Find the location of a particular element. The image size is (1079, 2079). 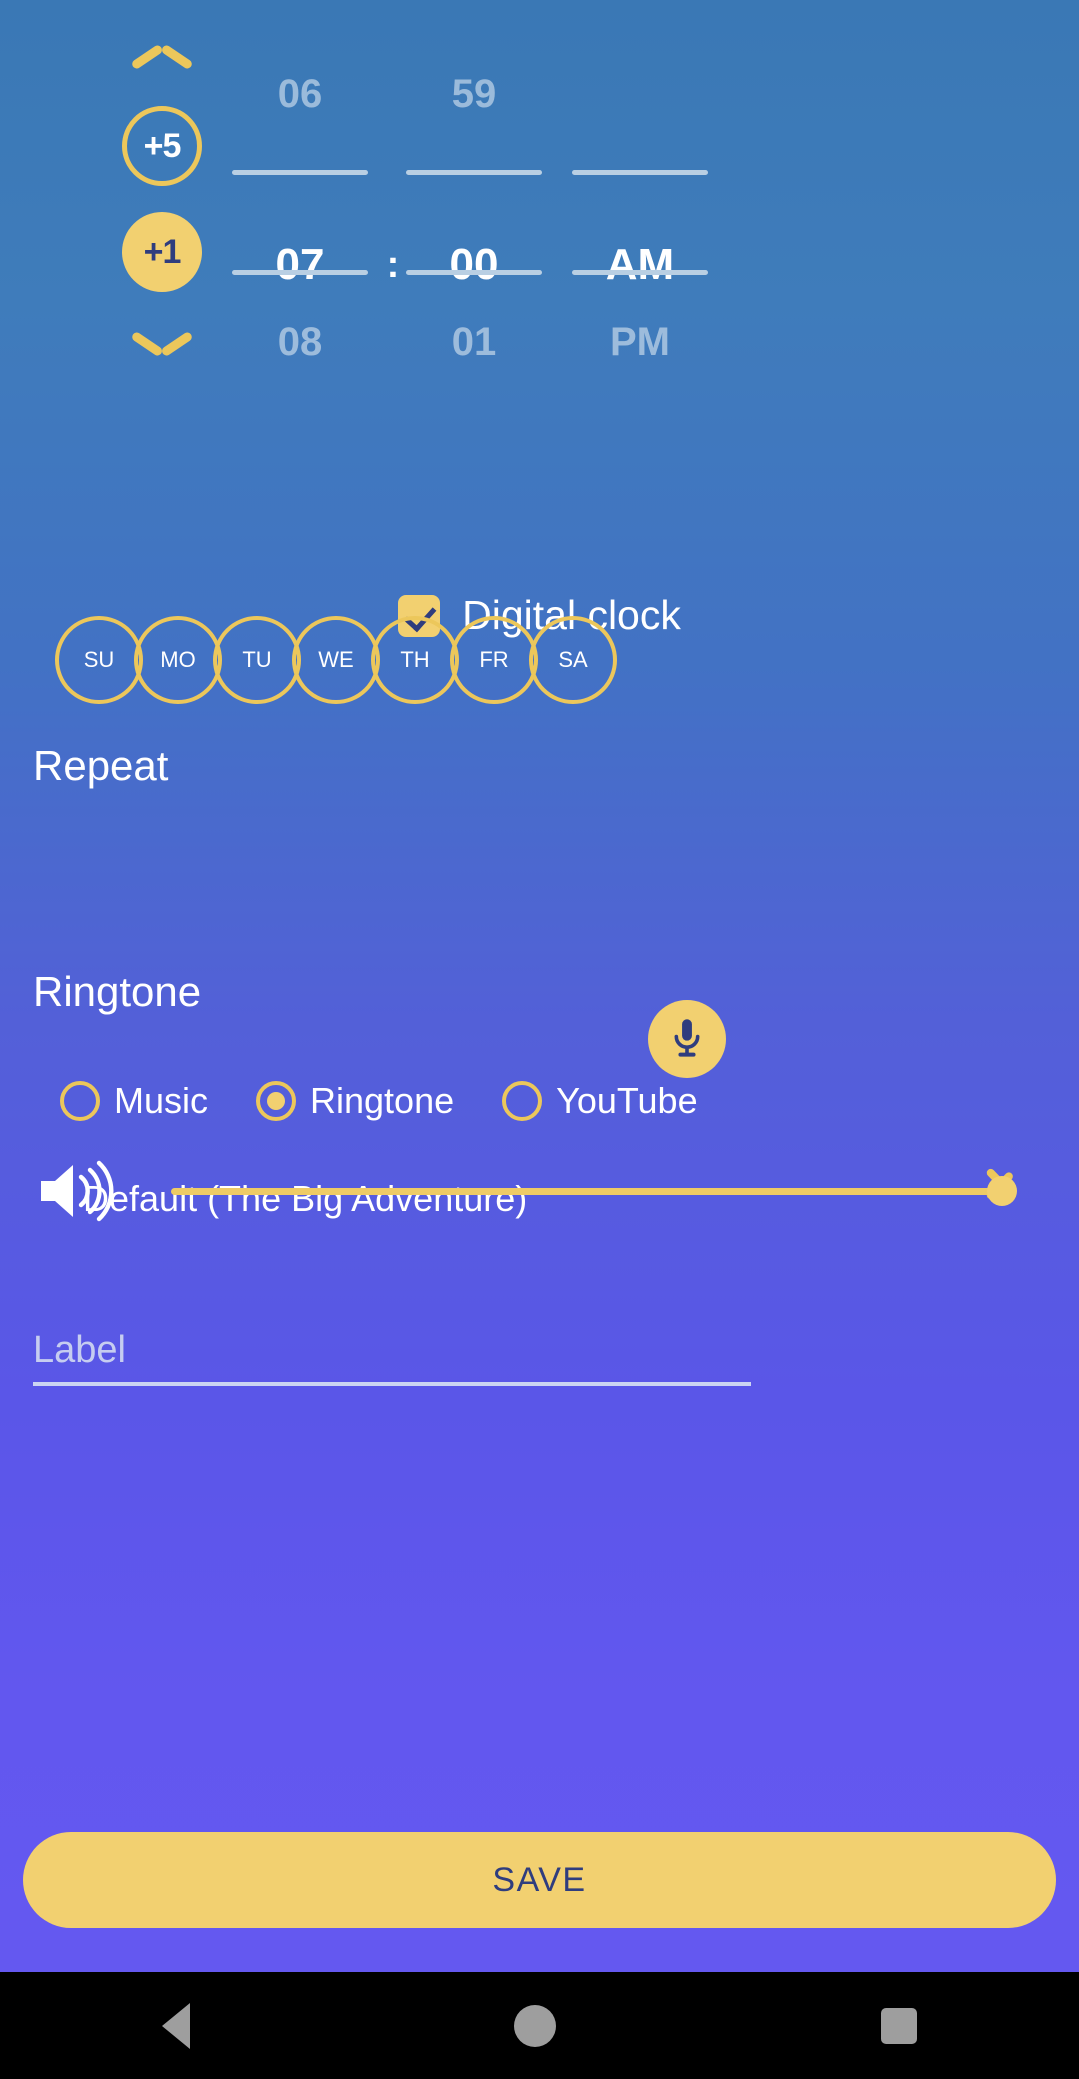

day-label: TU is located at coordinates (257, 659).